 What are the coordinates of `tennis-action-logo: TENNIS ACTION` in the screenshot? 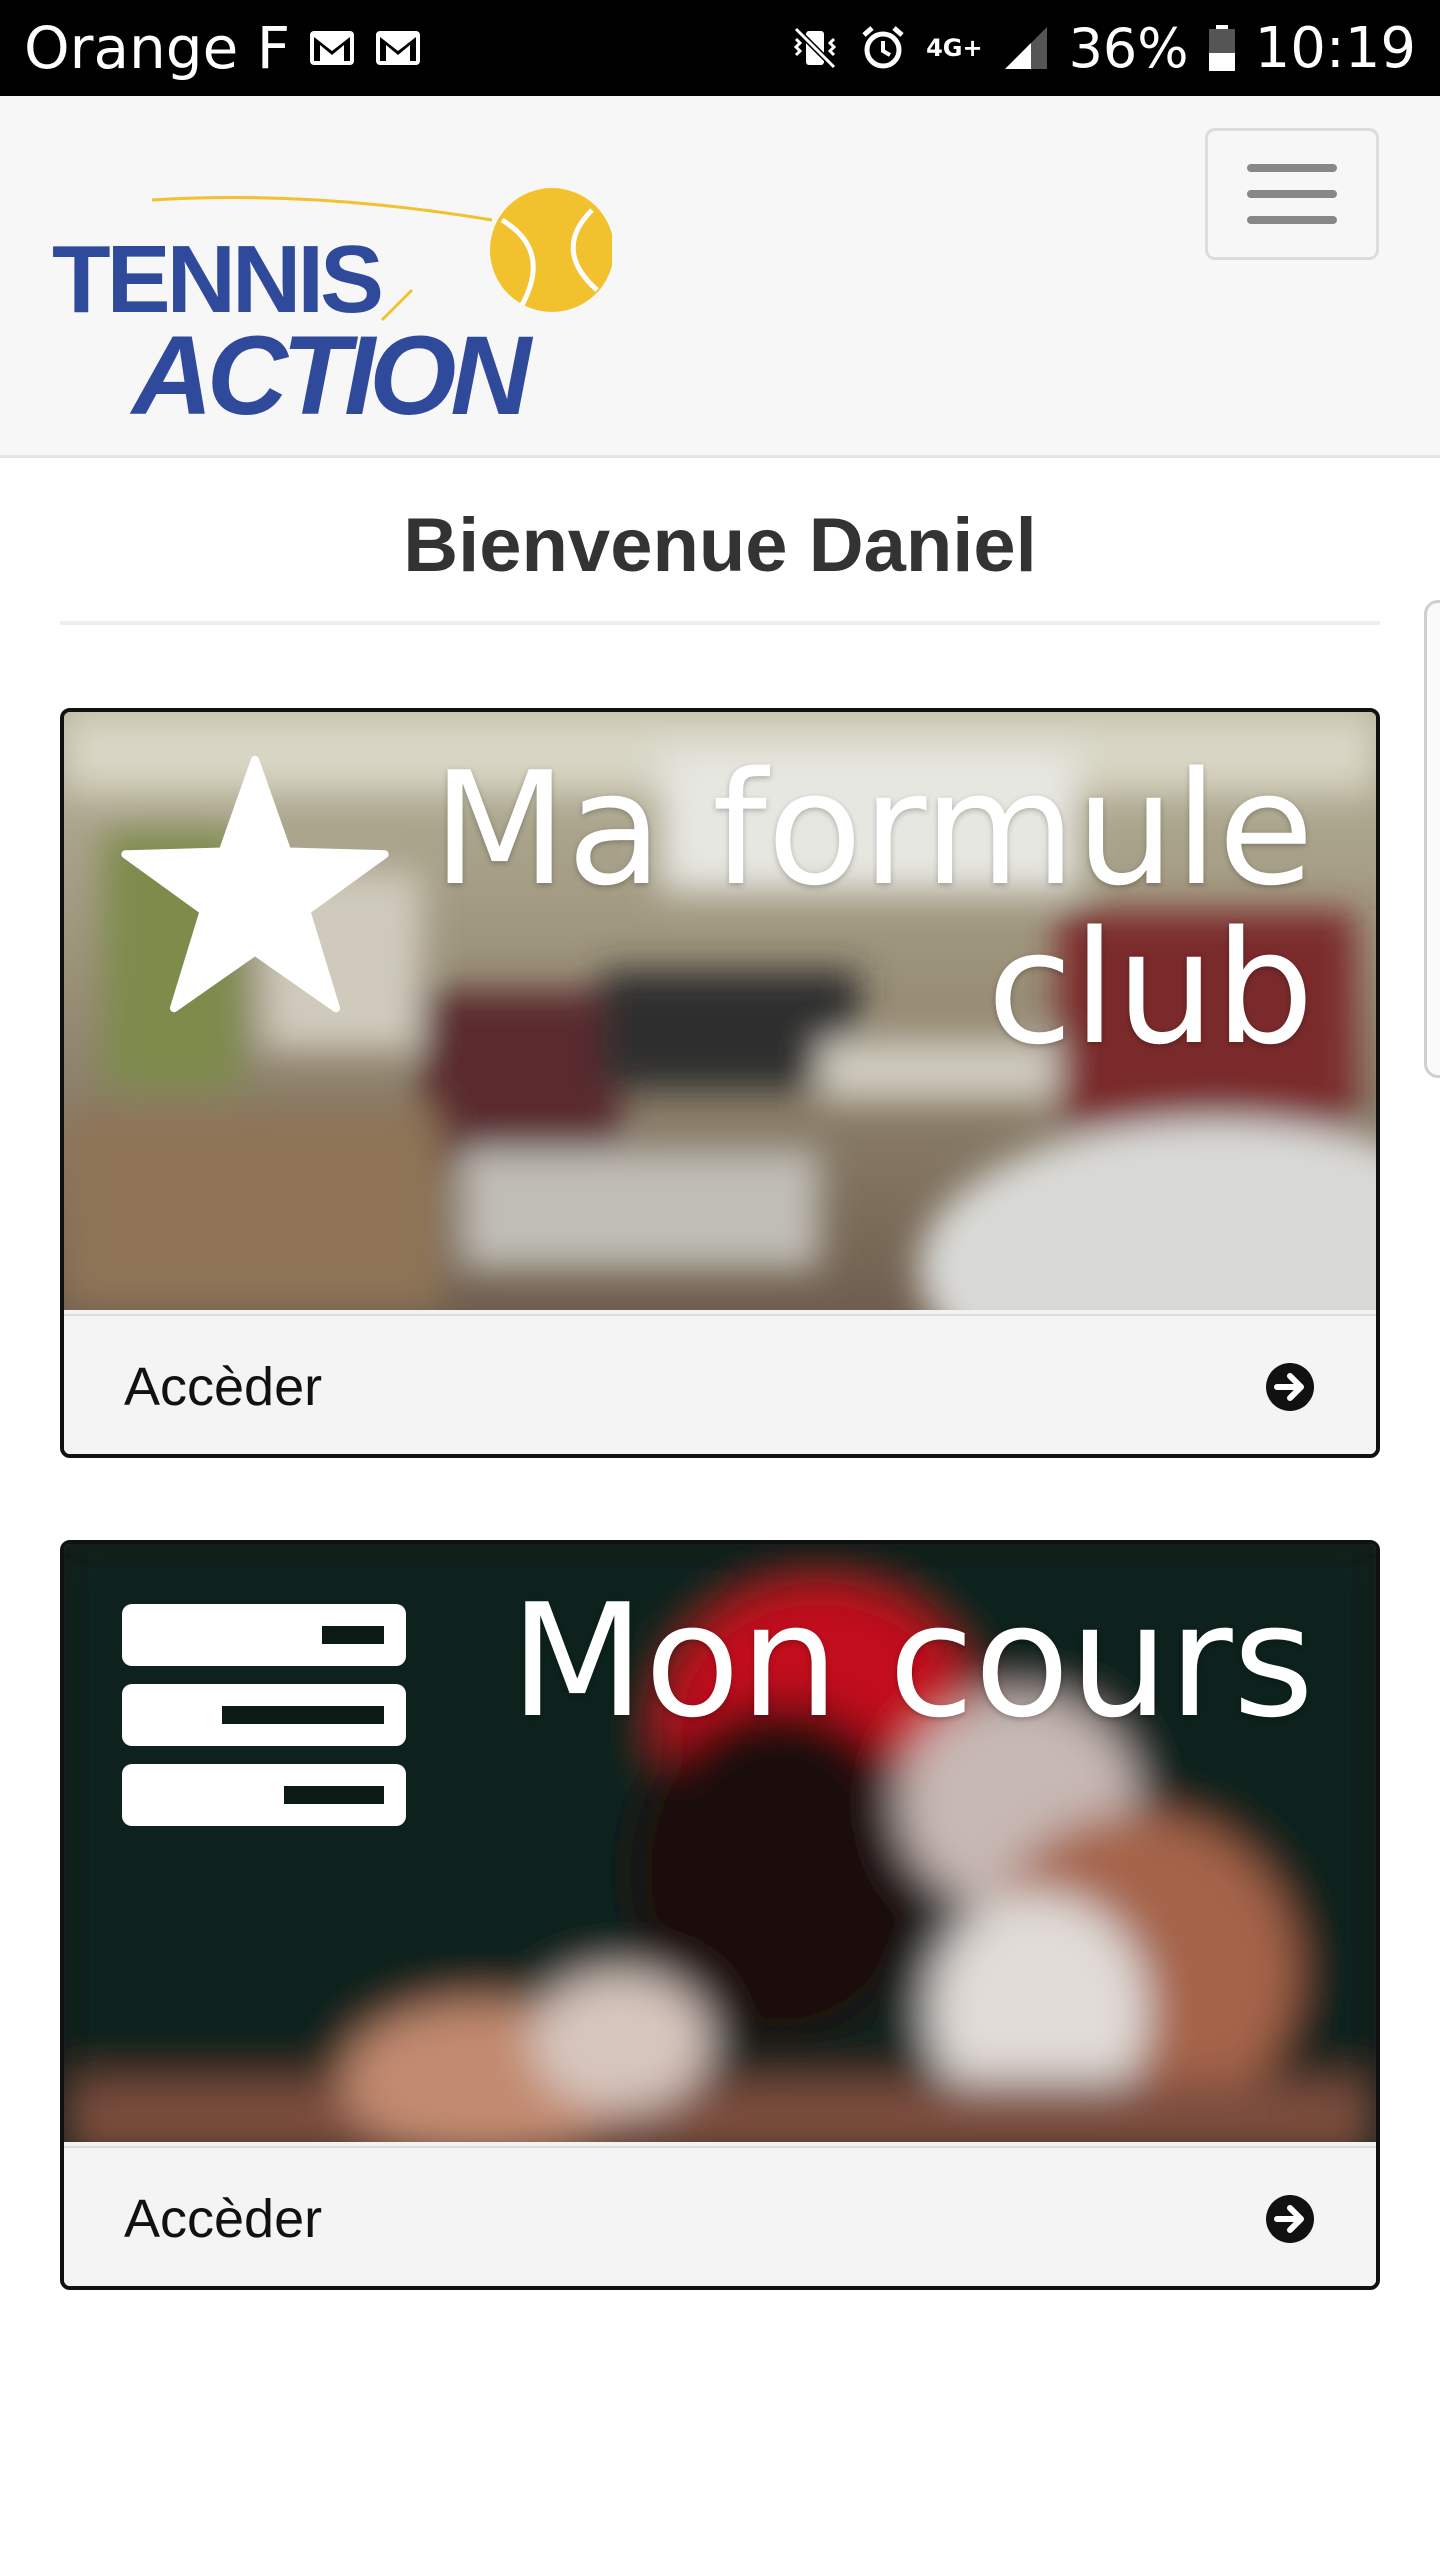 It's located at (332, 285).